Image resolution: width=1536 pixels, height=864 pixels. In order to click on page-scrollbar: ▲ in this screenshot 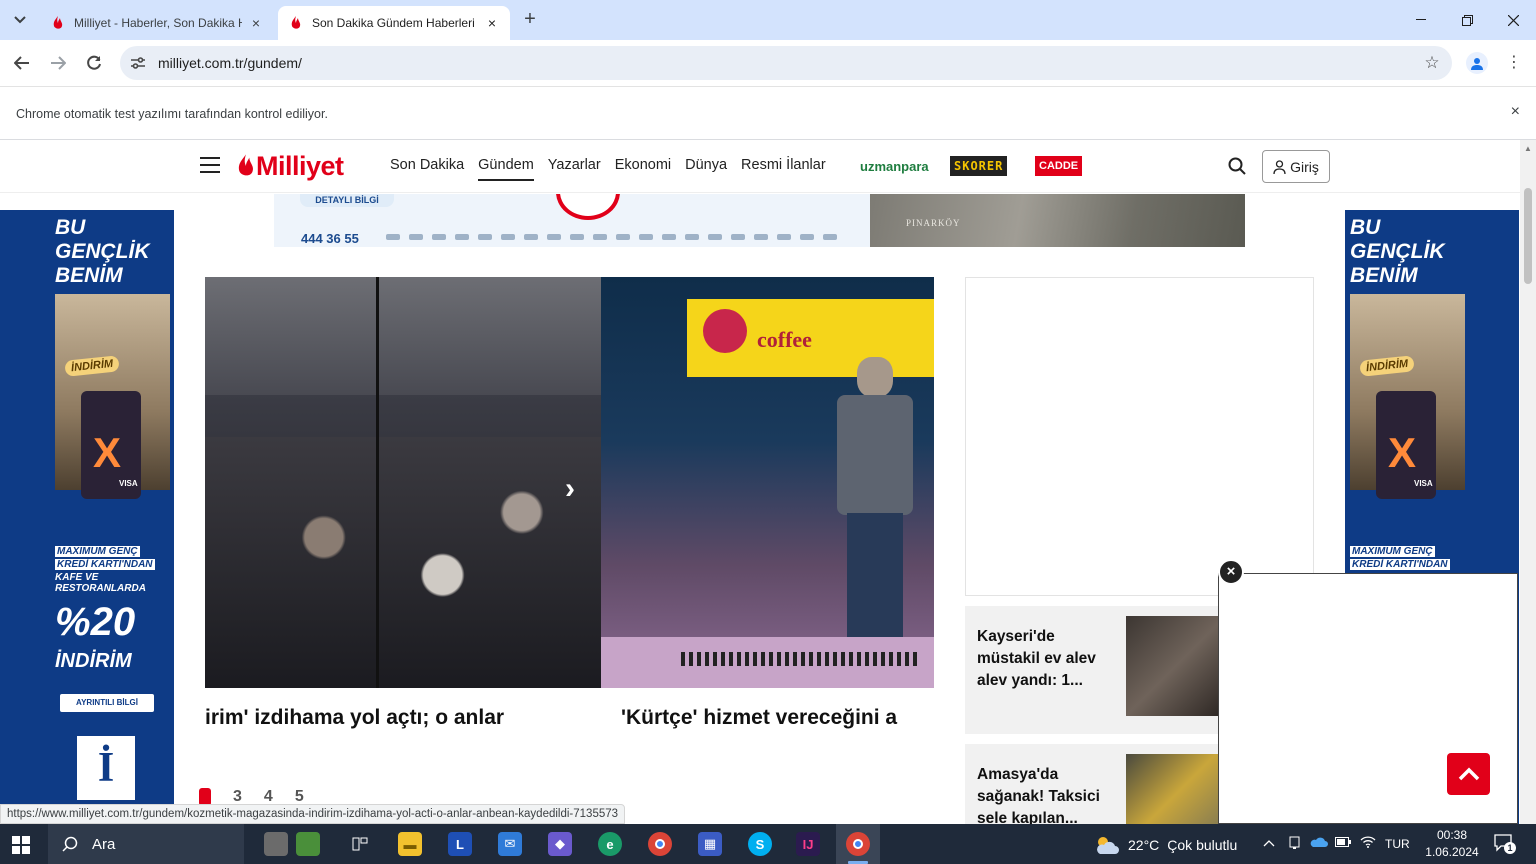, I will do `click(1528, 482)`.